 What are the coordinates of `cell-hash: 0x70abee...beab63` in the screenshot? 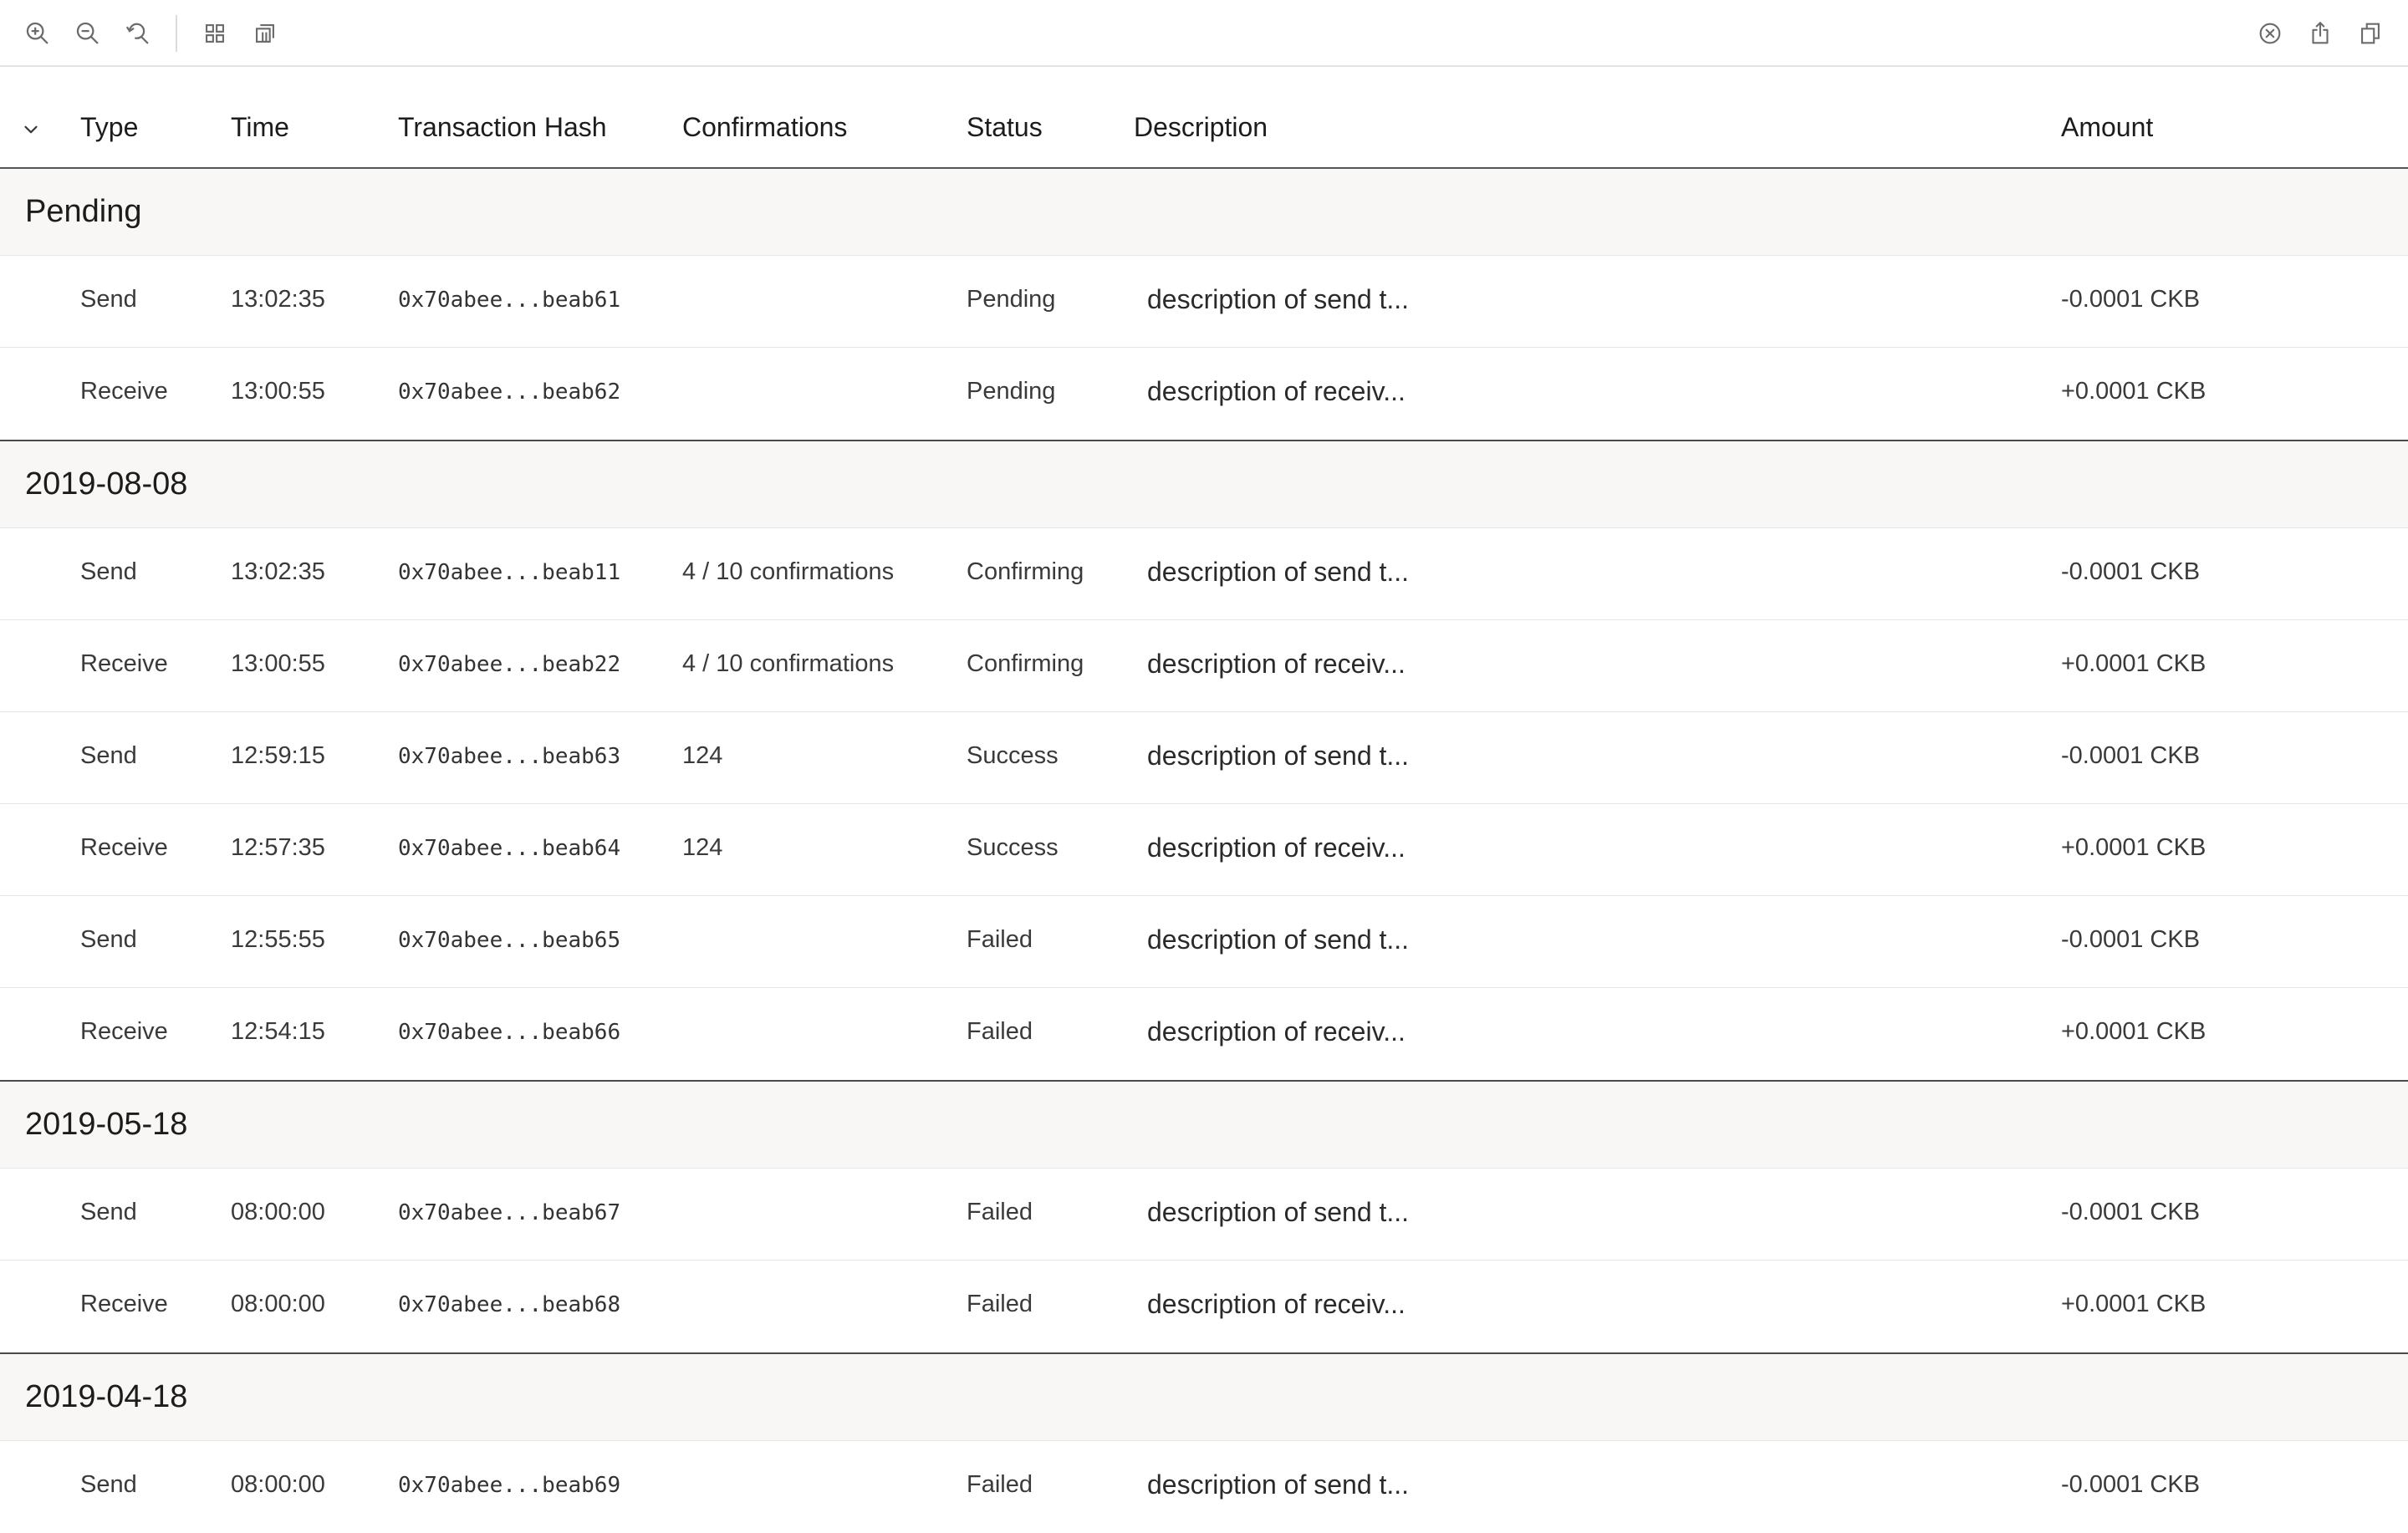 It's located at (509, 756).